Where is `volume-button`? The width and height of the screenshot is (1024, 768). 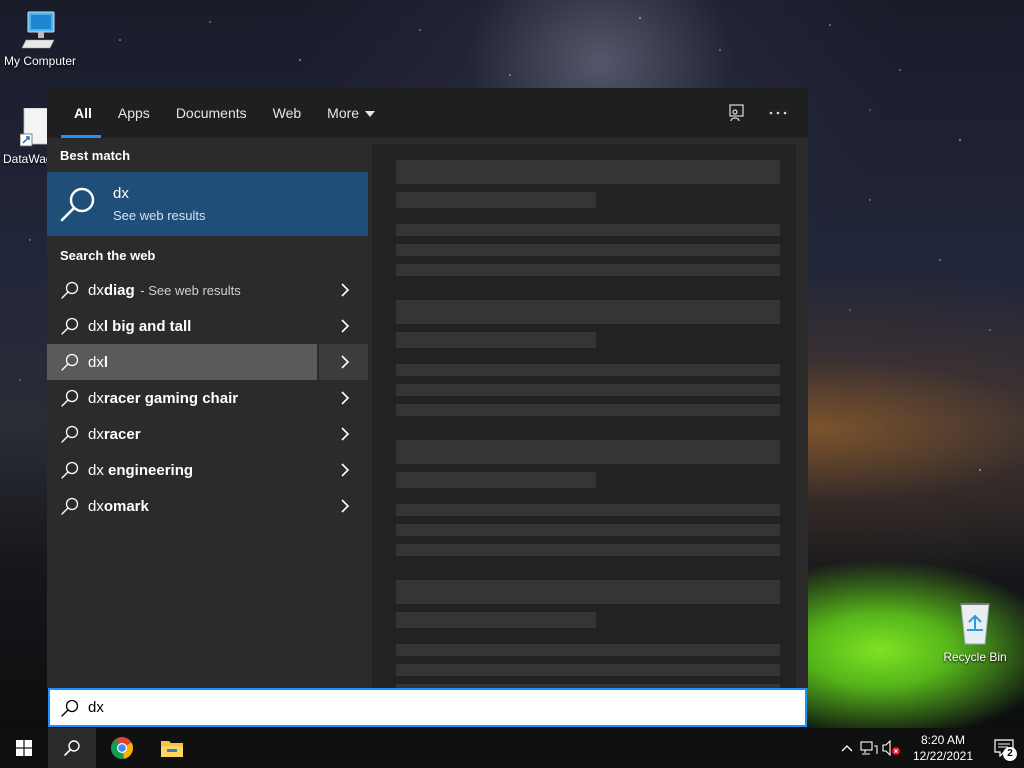
volume-button is located at coordinates (891, 748).